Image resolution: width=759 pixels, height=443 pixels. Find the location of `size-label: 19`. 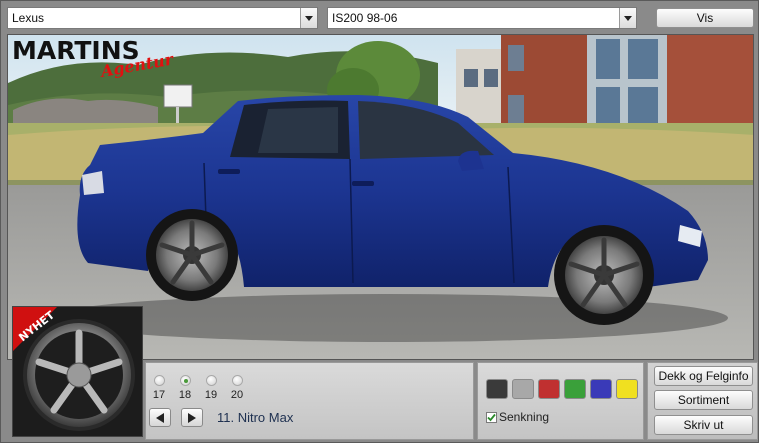

size-label: 19 is located at coordinates (211, 395).